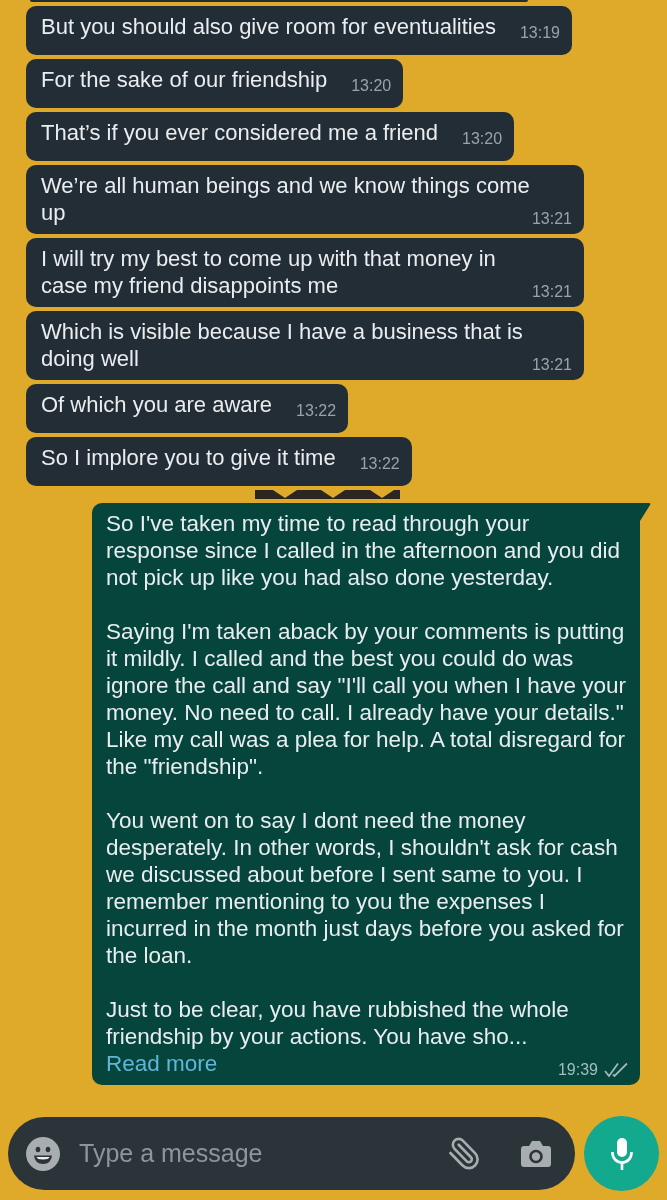  I want to click on message-text: We’re all human beings and we know things come up, so click(285, 199).